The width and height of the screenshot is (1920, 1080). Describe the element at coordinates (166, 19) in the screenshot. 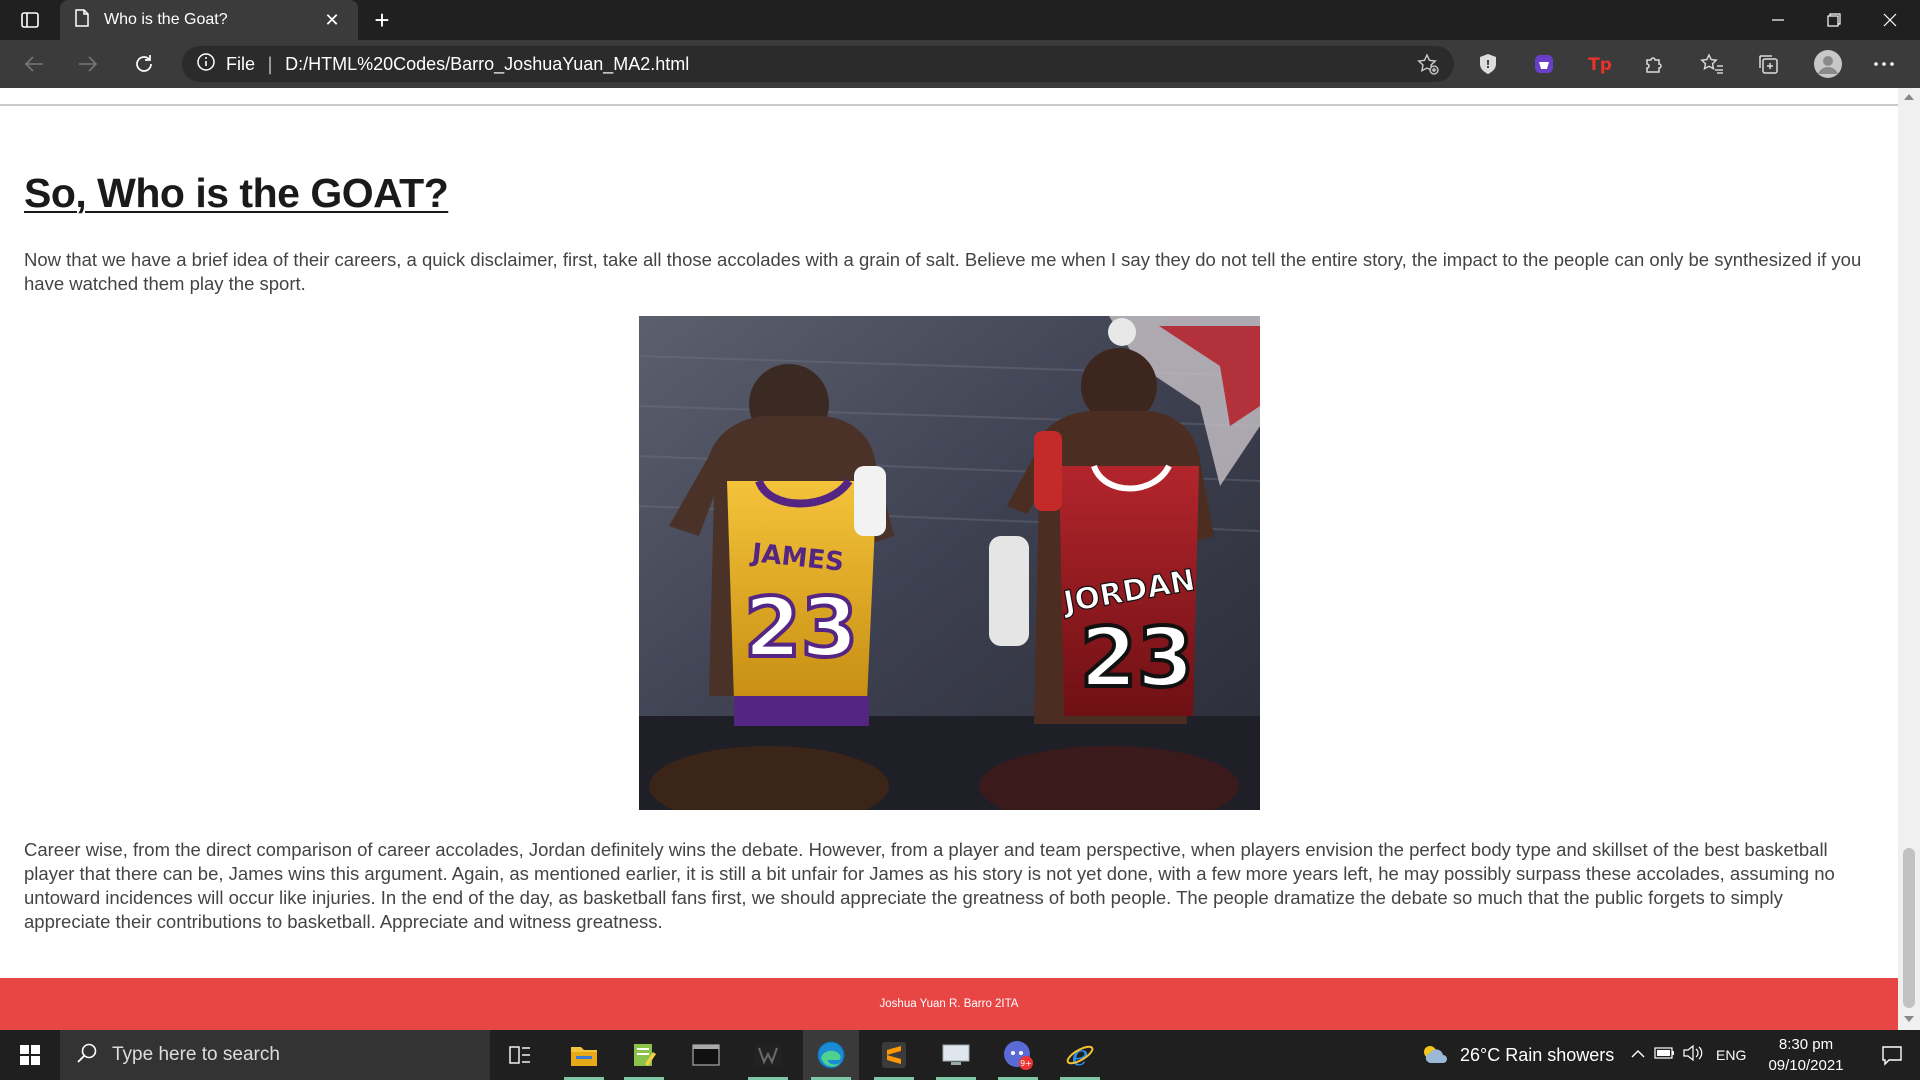

I see `tab-title: Who is the Goat?` at that location.